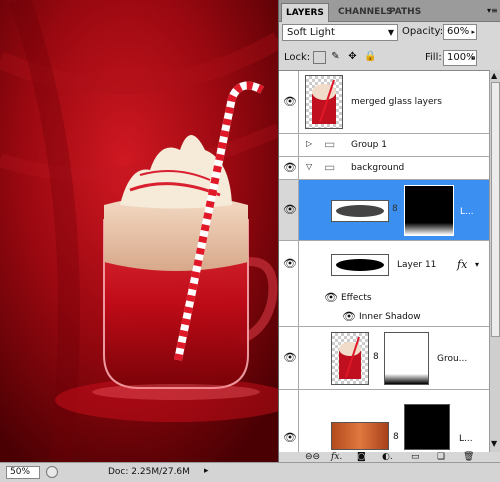  I want to click on effects-row: 👁 Effects, so click(384, 298).